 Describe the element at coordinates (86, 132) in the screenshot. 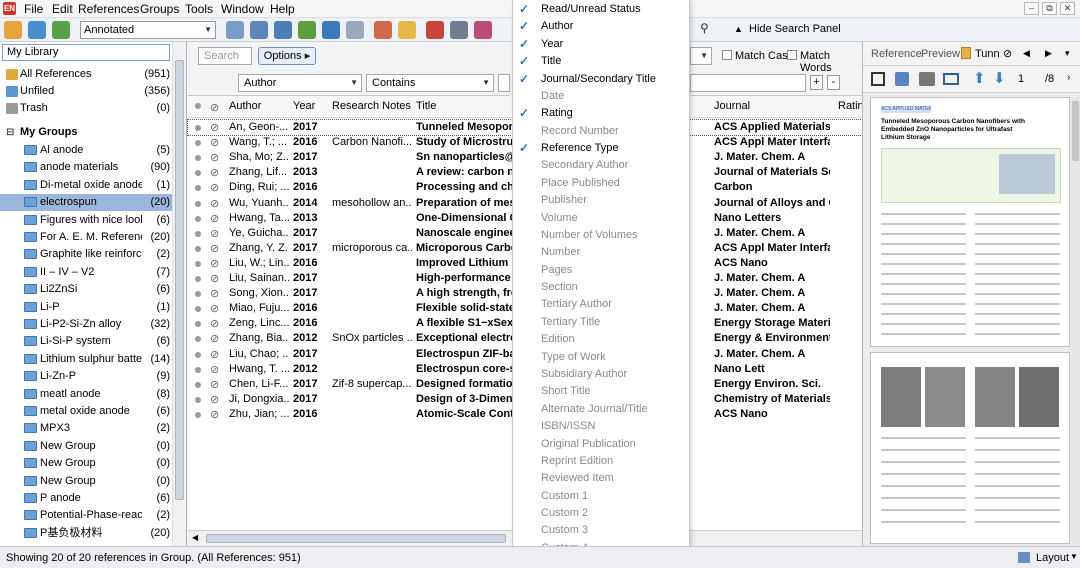

I see `my-groups-header: ⊟ My Groups` at that location.